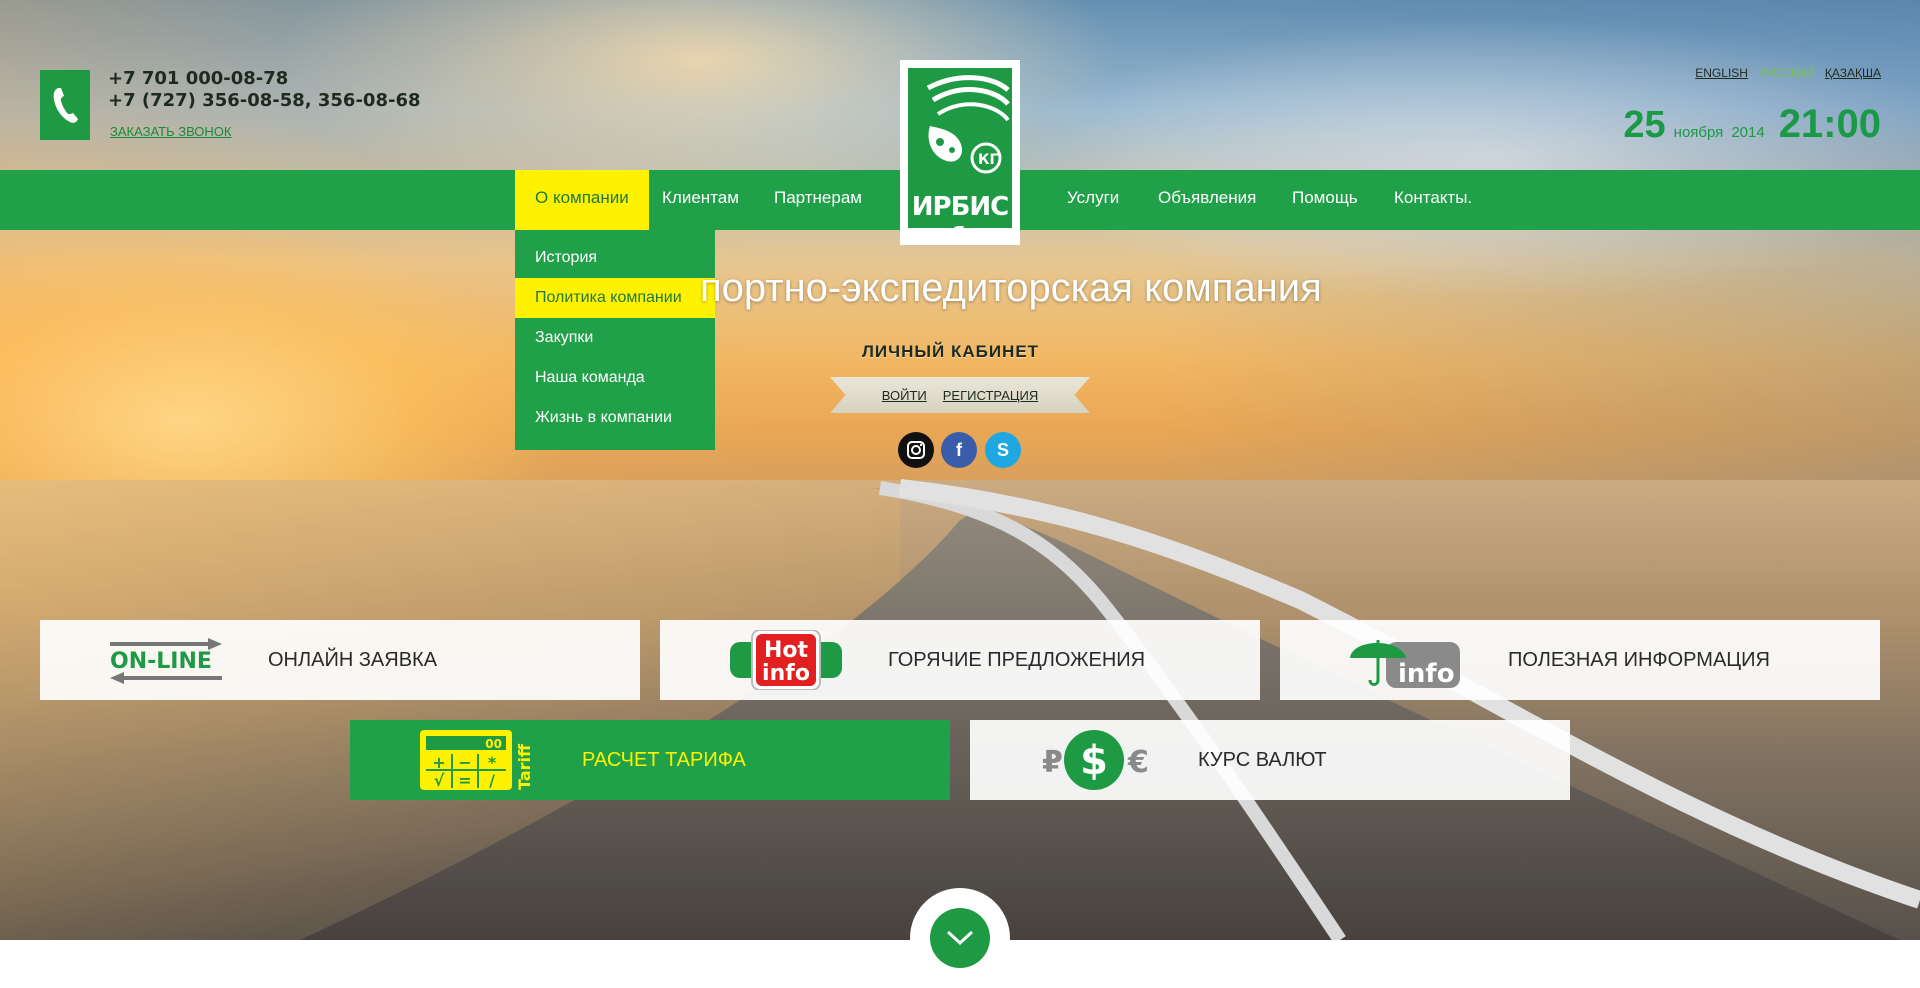 Image resolution: width=1920 pixels, height=988 pixels. What do you see at coordinates (493, 744) in the screenshot?
I see `calculator-display: 00` at bounding box center [493, 744].